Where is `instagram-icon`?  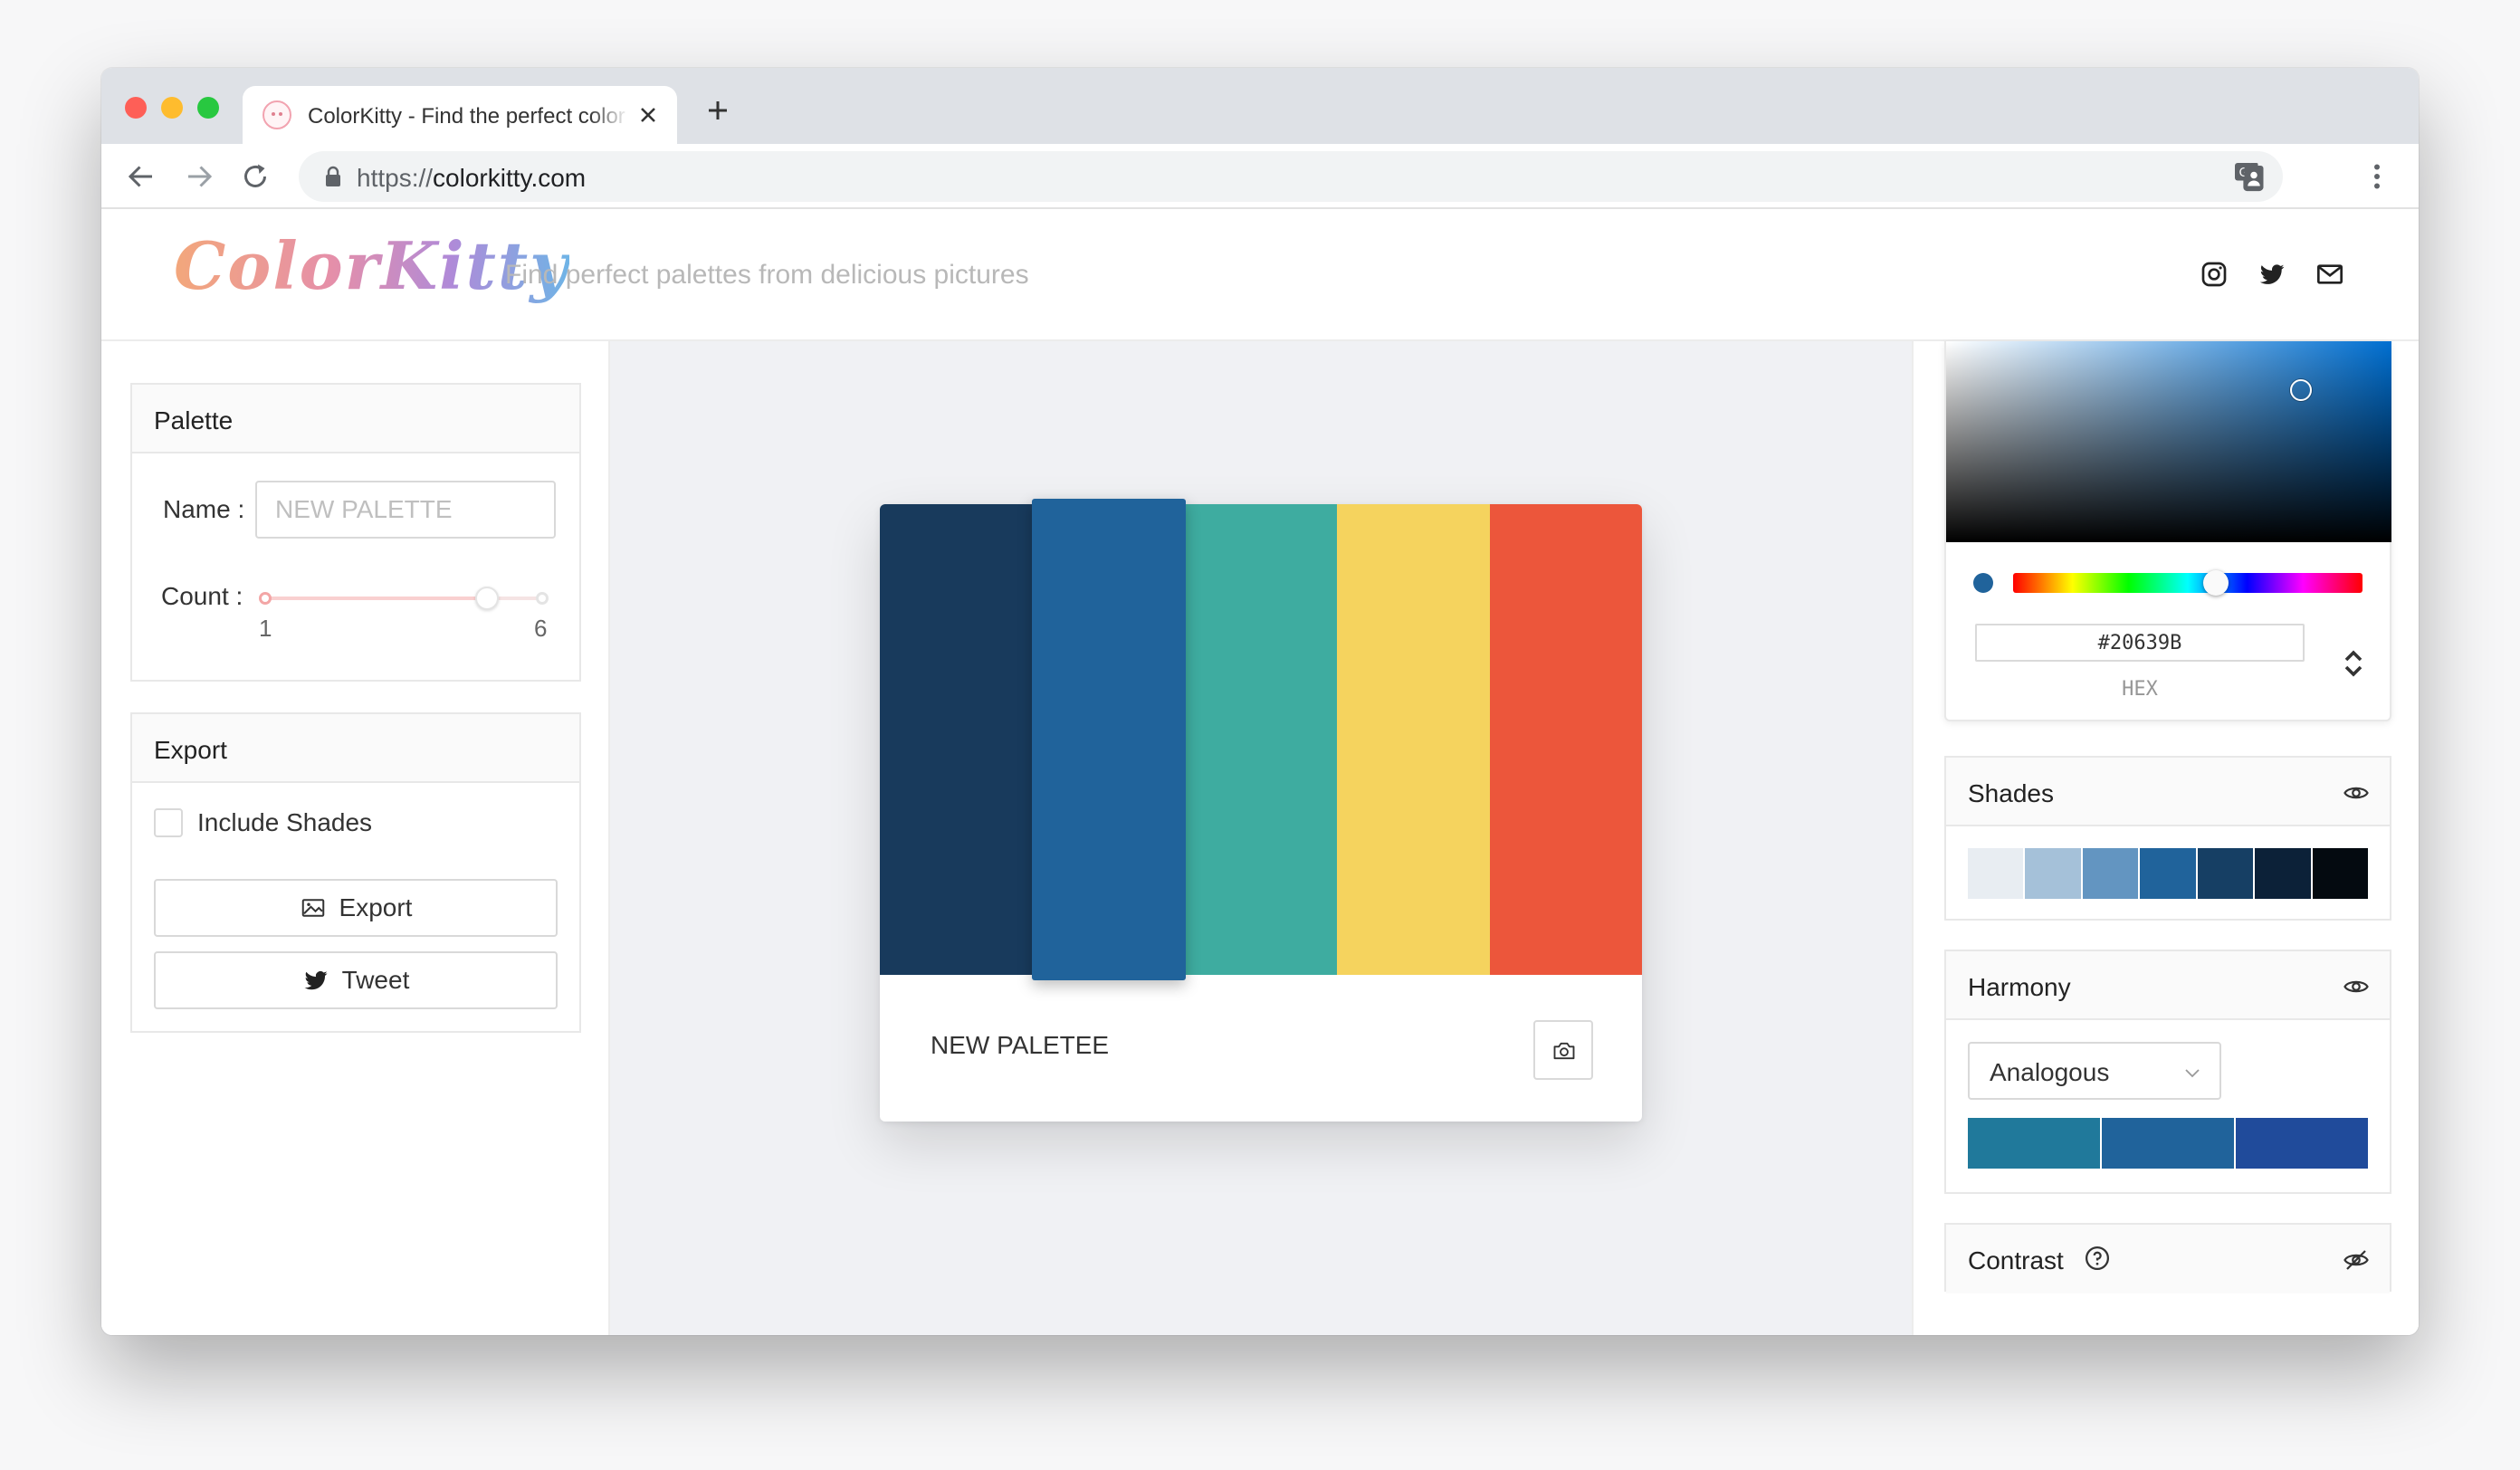 instagram-icon is located at coordinates (2214, 274).